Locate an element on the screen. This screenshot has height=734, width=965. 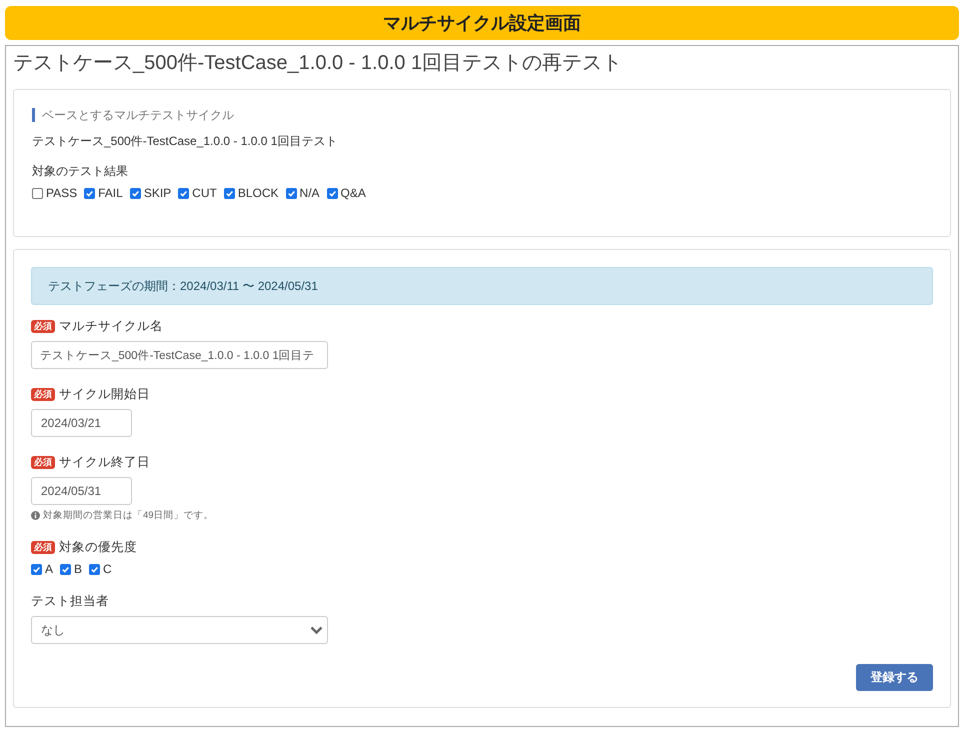
checkbox-label: Q&A is located at coordinates (353, 193).